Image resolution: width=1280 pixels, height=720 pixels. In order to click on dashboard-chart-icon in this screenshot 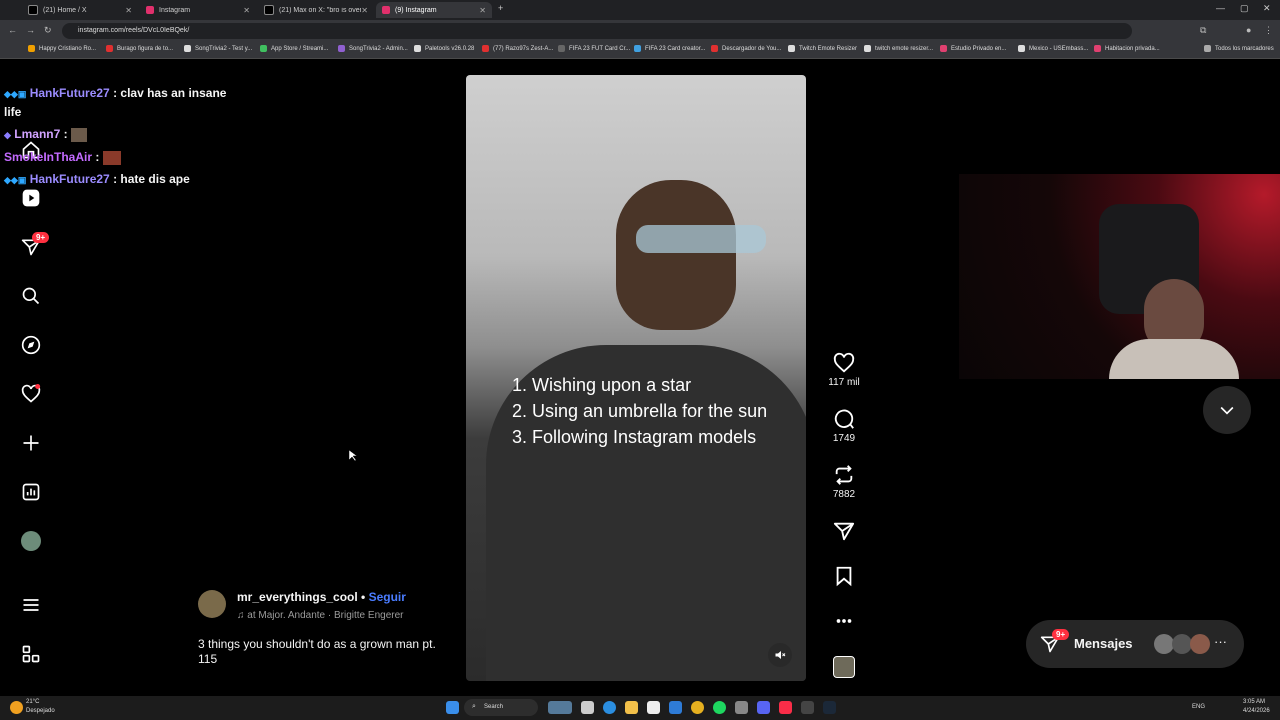, I will do `click(31, 492)`.